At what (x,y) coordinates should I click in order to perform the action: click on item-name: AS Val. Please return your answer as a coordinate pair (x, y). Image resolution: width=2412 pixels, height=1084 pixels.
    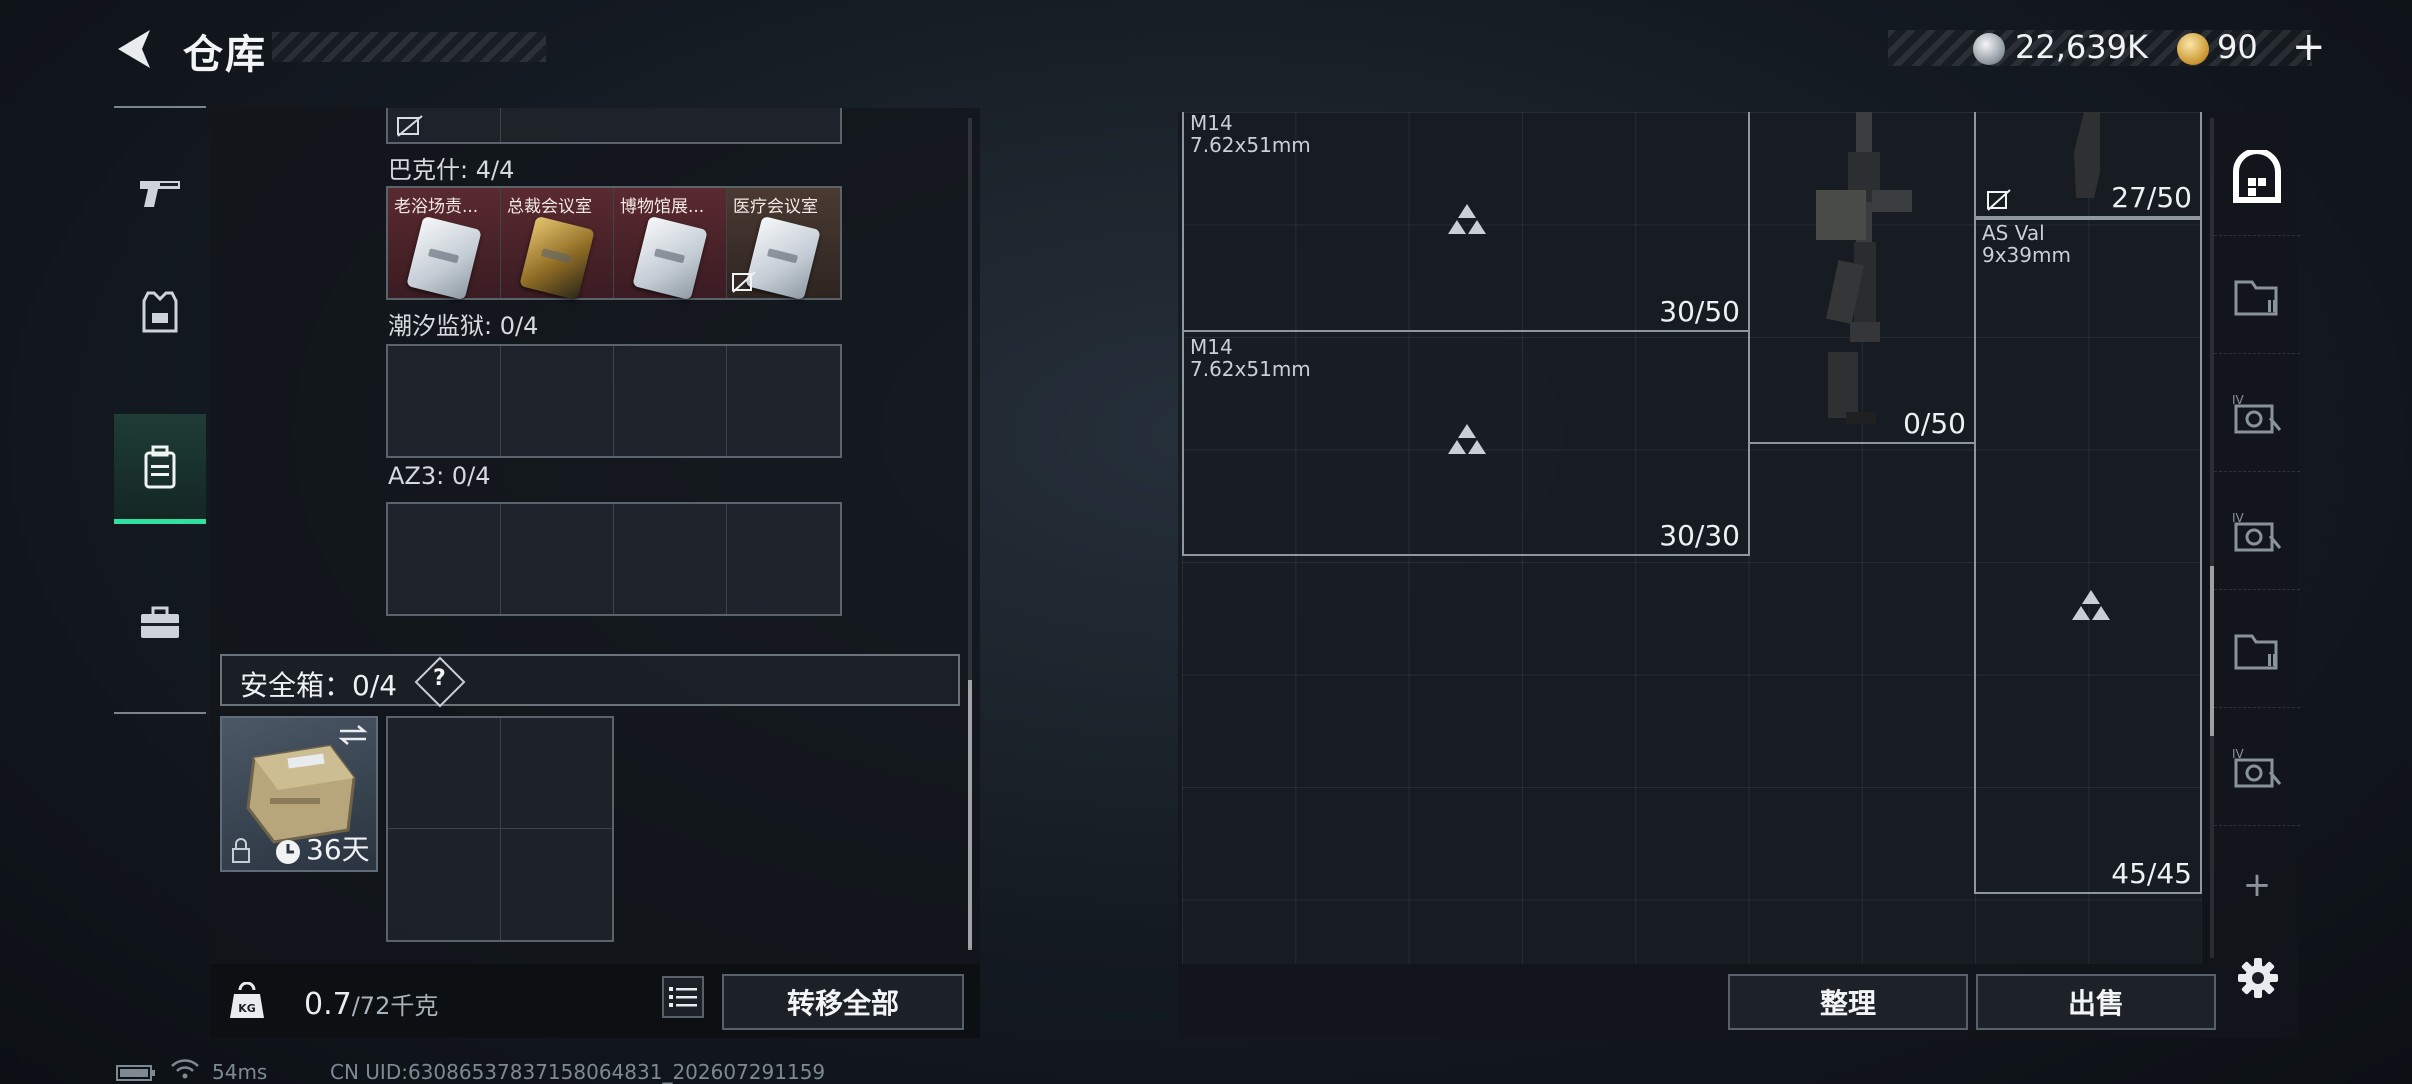
    Looking at the image, I should click on (2013, 233).